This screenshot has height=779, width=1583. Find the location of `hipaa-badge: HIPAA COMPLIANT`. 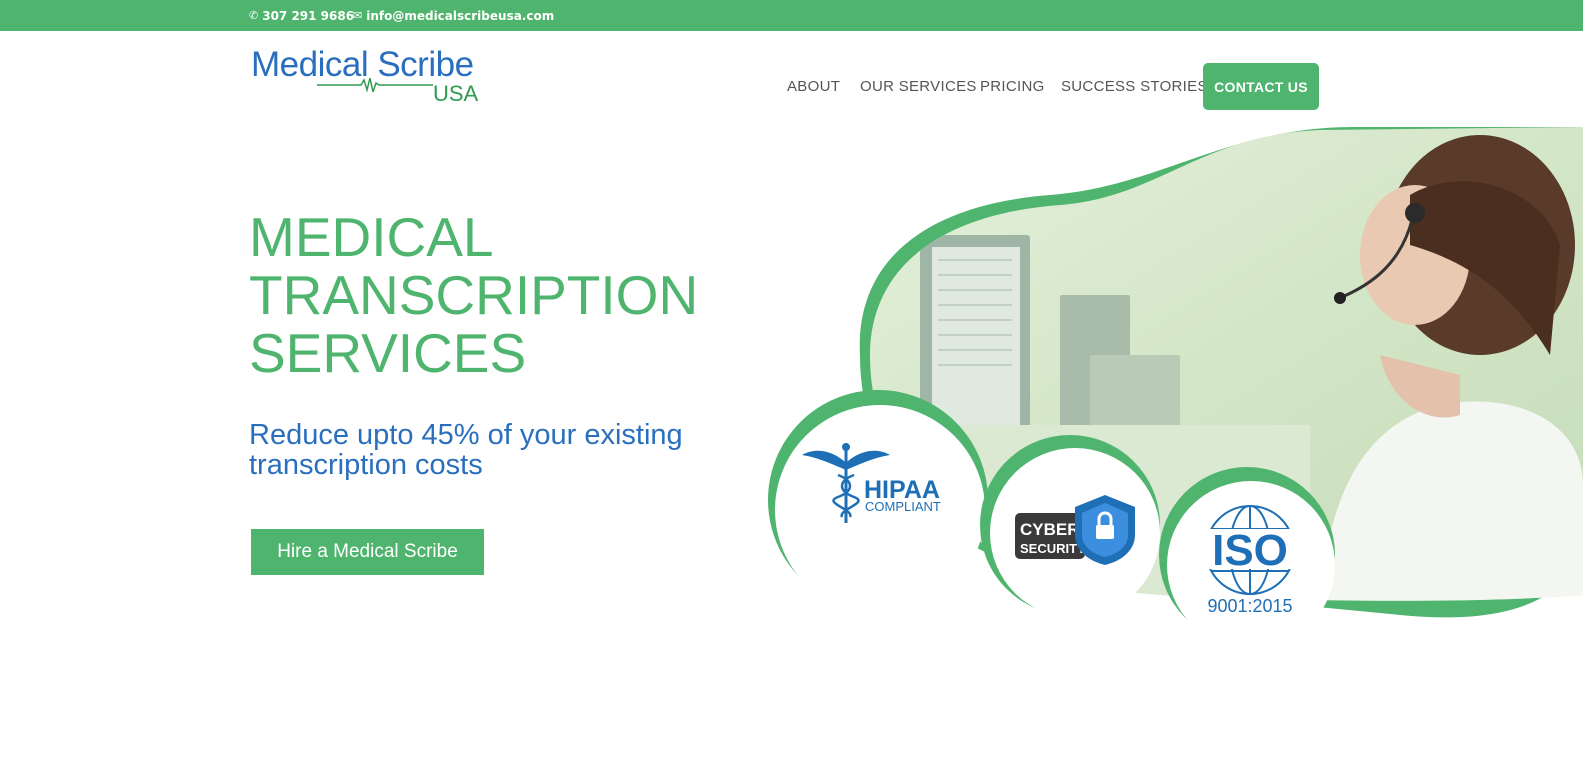

hipaa-badge: HIPAA COMPLIANT is located at coordinates (878, 502).